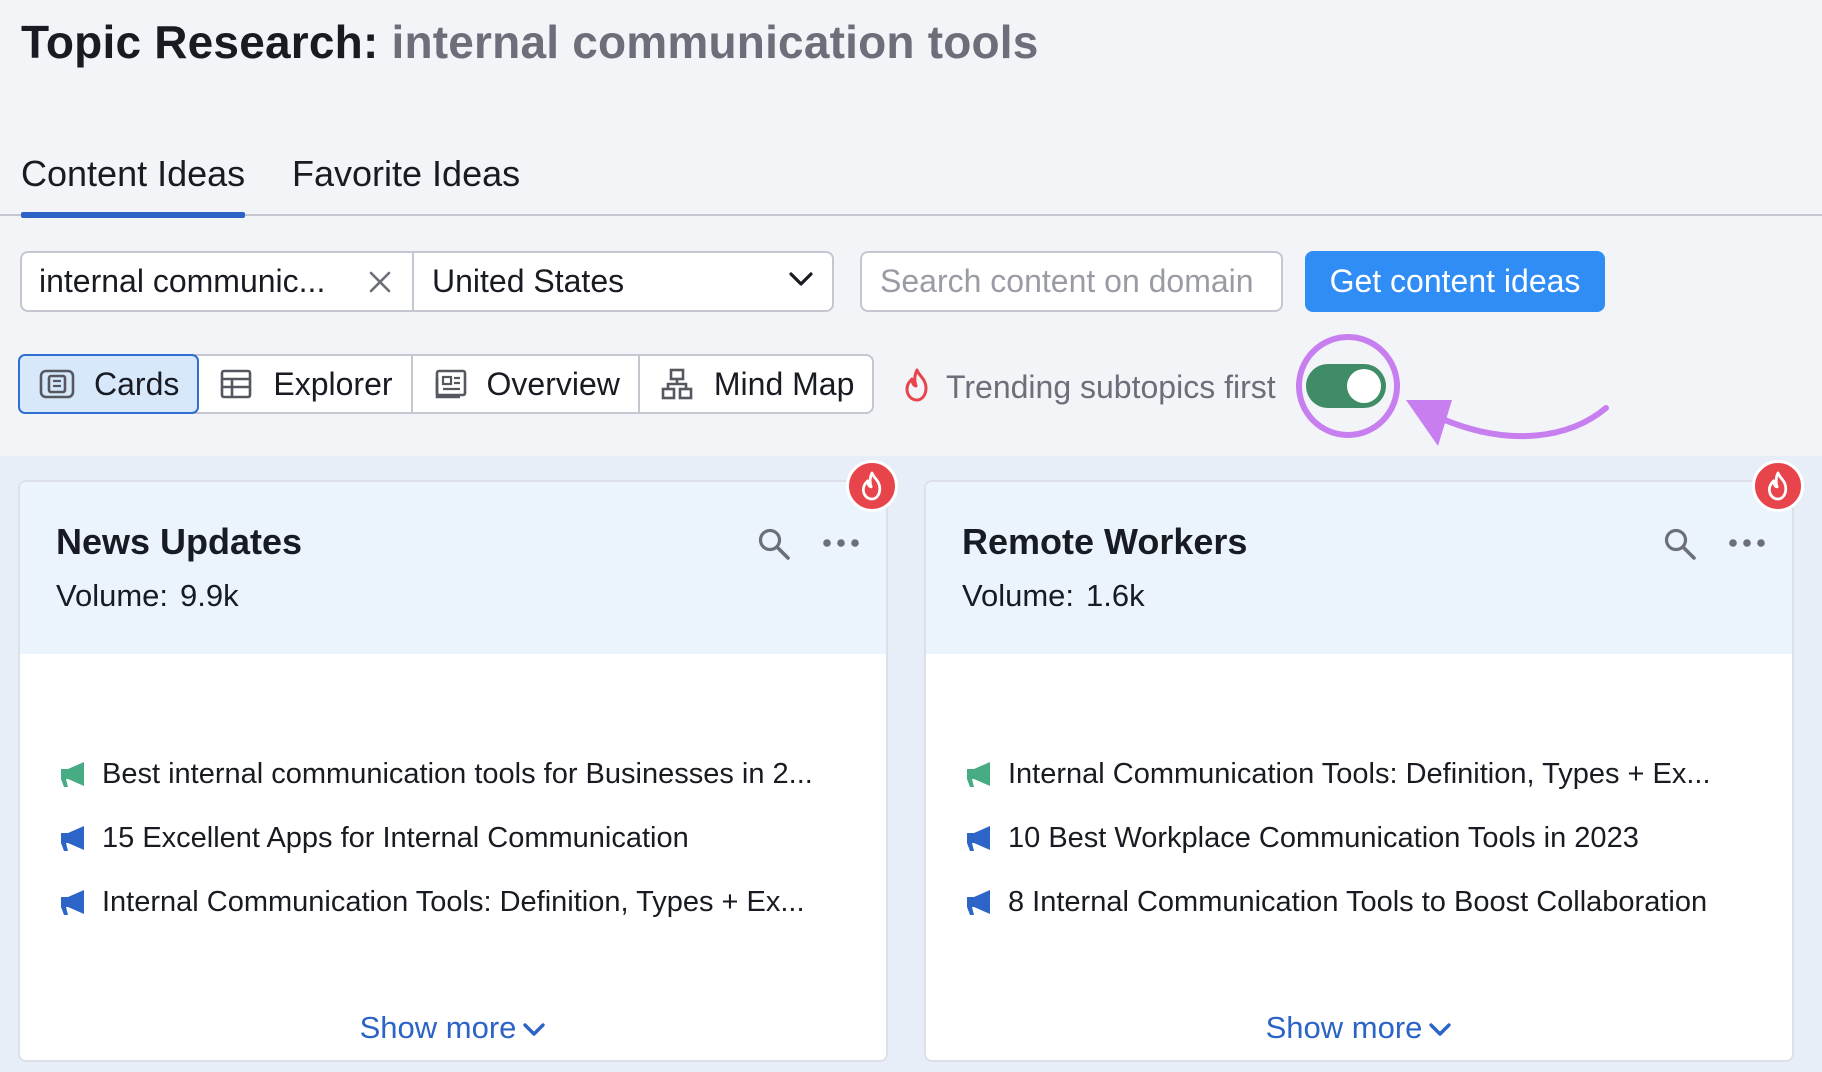 Image resolution: width=1822 pixels, height=1072 pixels. I want to click on view-overview-button: Overview, so click(526, 384).